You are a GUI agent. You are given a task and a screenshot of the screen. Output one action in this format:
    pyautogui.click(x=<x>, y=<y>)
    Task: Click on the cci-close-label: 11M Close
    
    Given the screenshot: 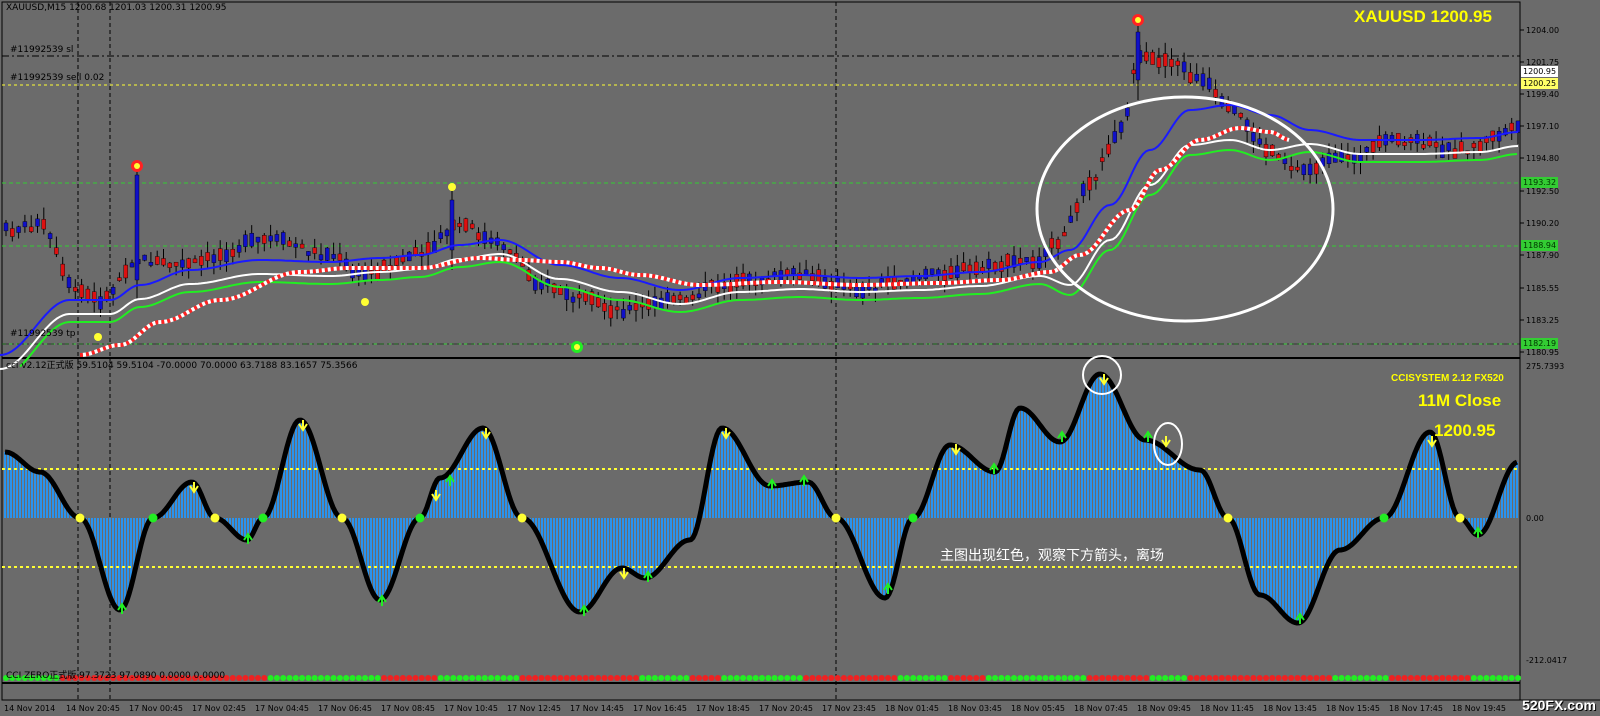 What is the action you would take?
    pyautogui.click(x=1460, y=400)
    